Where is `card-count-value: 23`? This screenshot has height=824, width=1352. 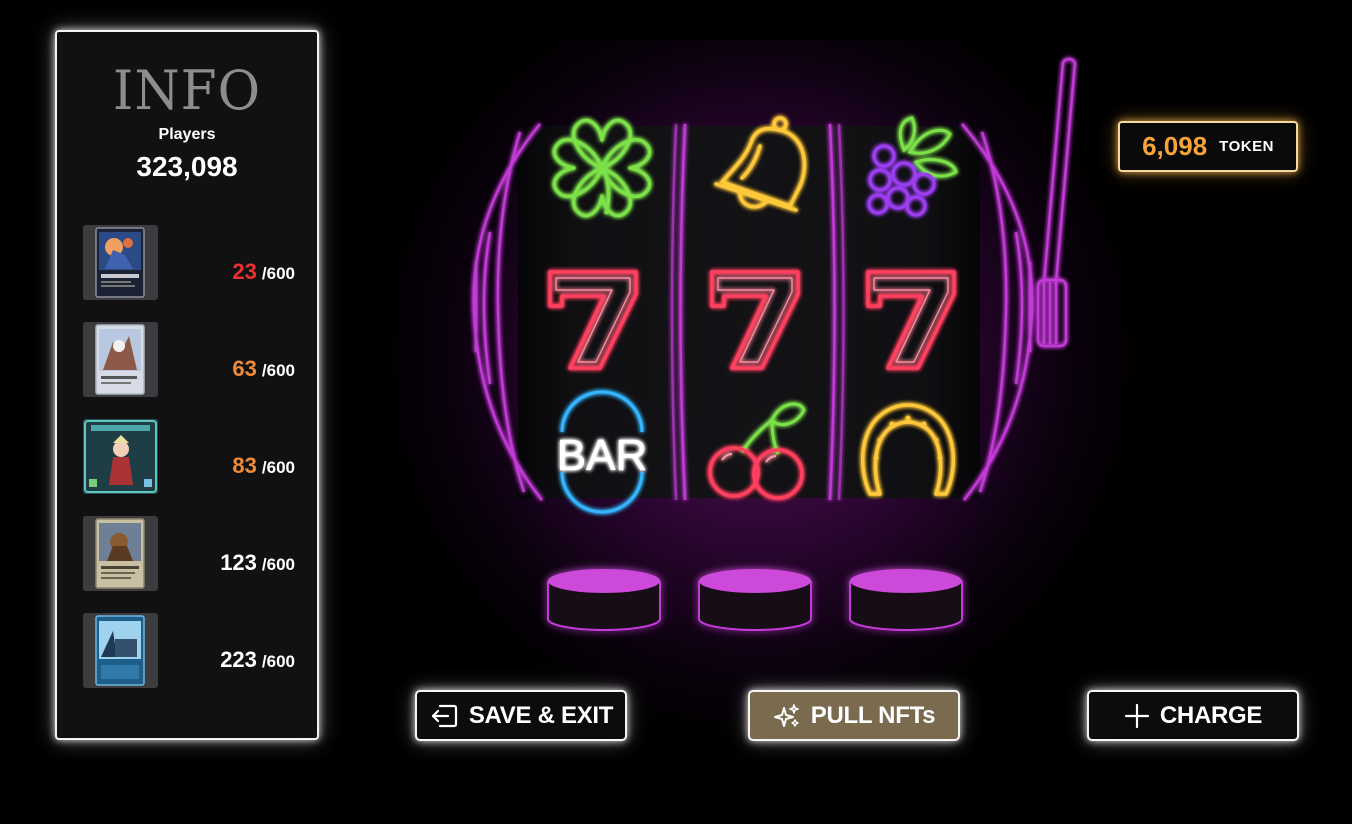
card-count-value: 23 is located at coordinates (244, 271).